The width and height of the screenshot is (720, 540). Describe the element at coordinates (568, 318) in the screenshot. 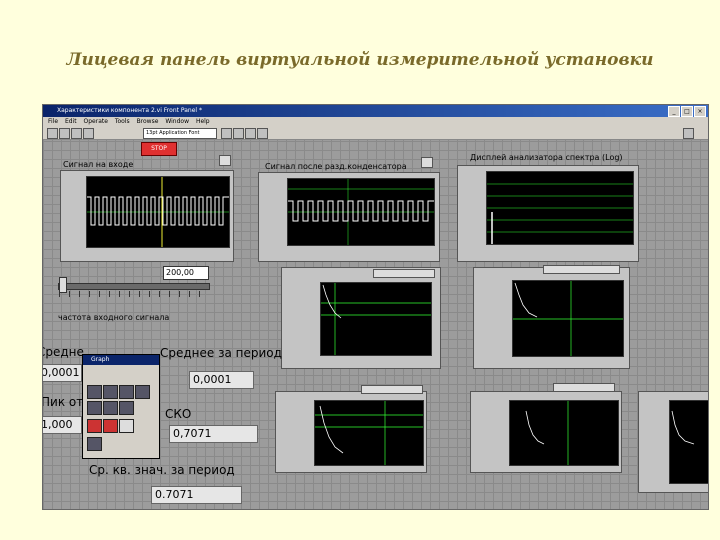

I see `graph5-plot` at that location.